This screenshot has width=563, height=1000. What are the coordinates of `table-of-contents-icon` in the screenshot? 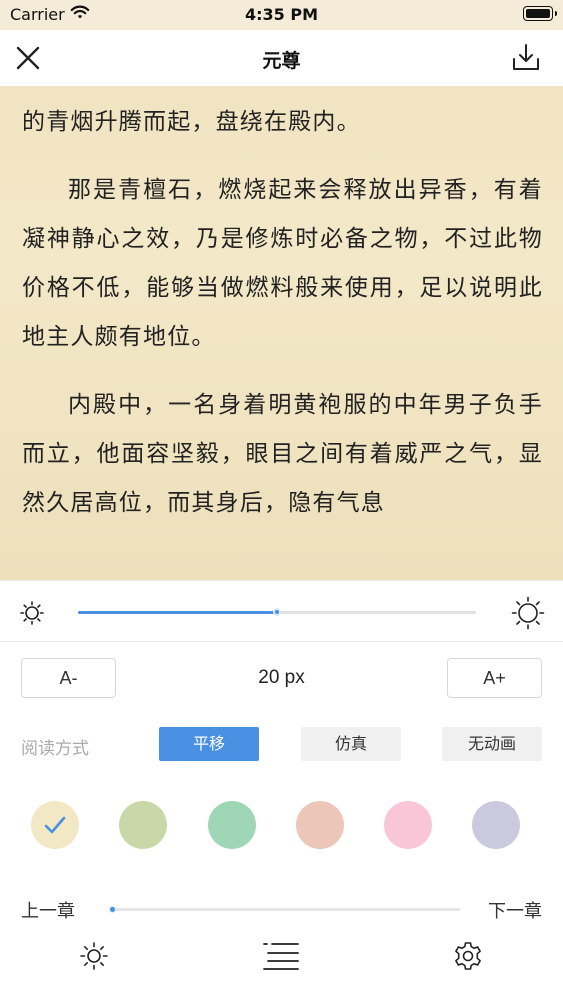 It's located at (281, 956).